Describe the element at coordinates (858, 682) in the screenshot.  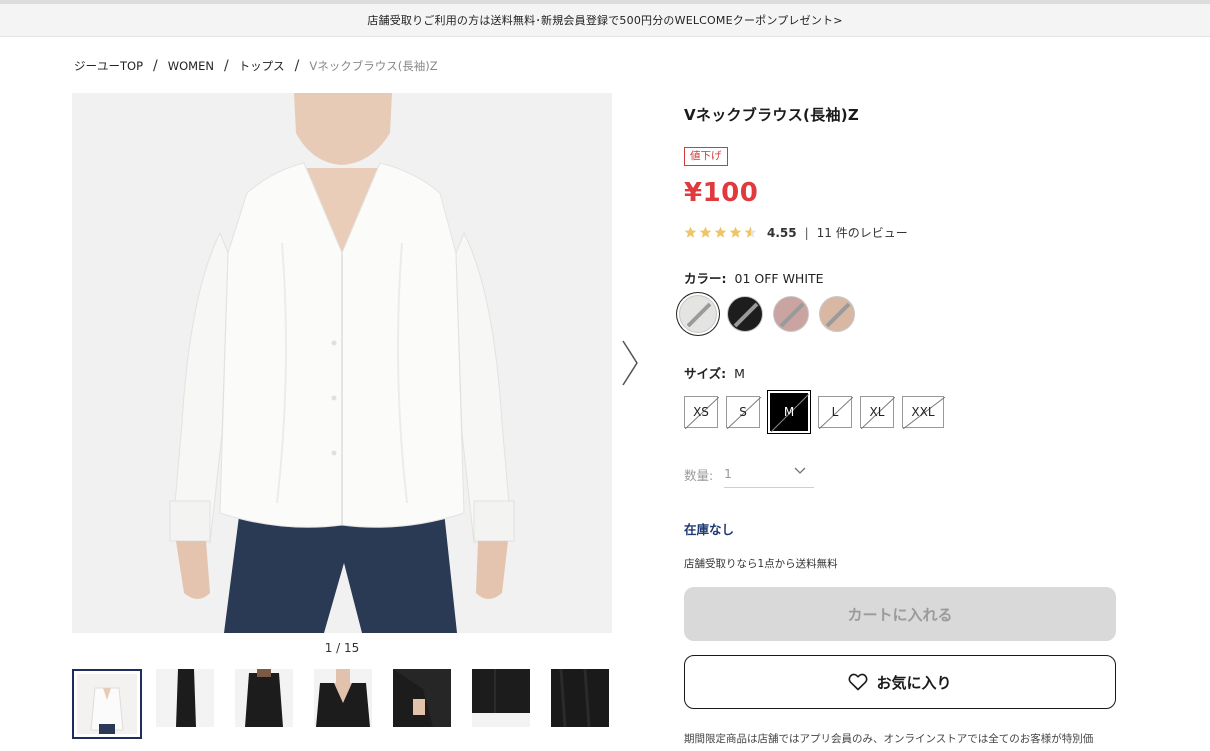
I see `heart-icon` at that location.